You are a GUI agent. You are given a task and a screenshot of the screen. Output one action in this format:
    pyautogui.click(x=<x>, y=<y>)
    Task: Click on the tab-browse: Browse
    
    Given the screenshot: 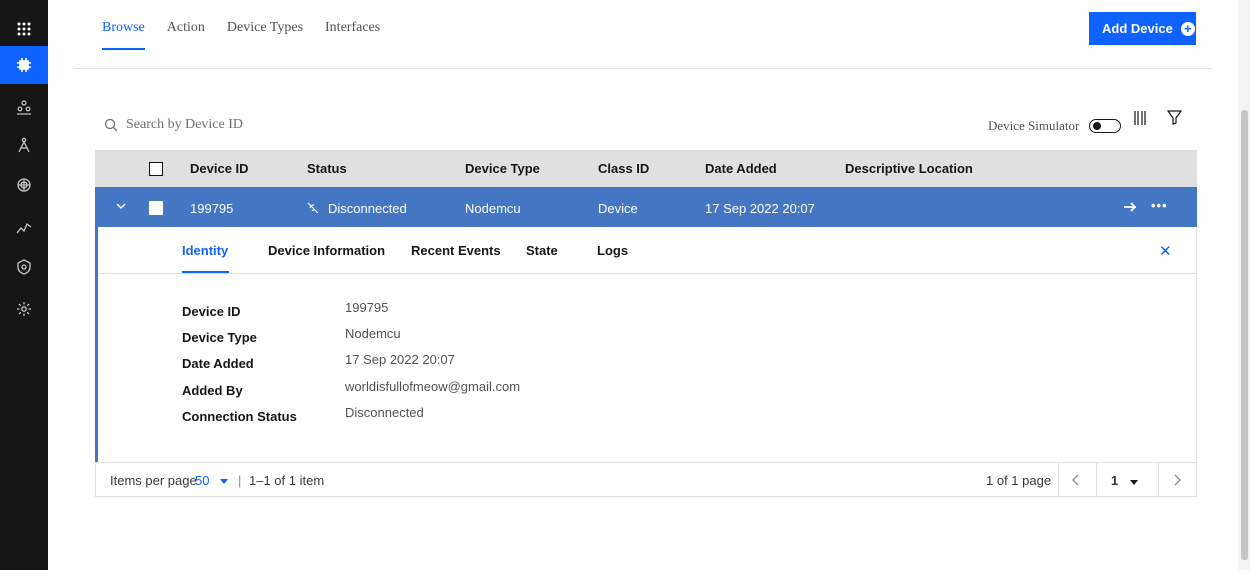 What is the action you would take?
    pyautogui.click(x=123, y=35)
    